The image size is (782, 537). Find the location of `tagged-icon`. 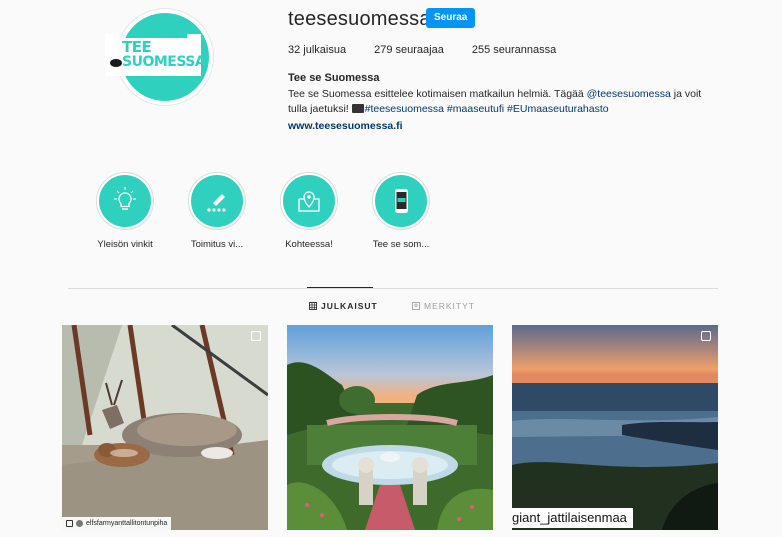

tagged-icon is located at coordinates (416, 306).